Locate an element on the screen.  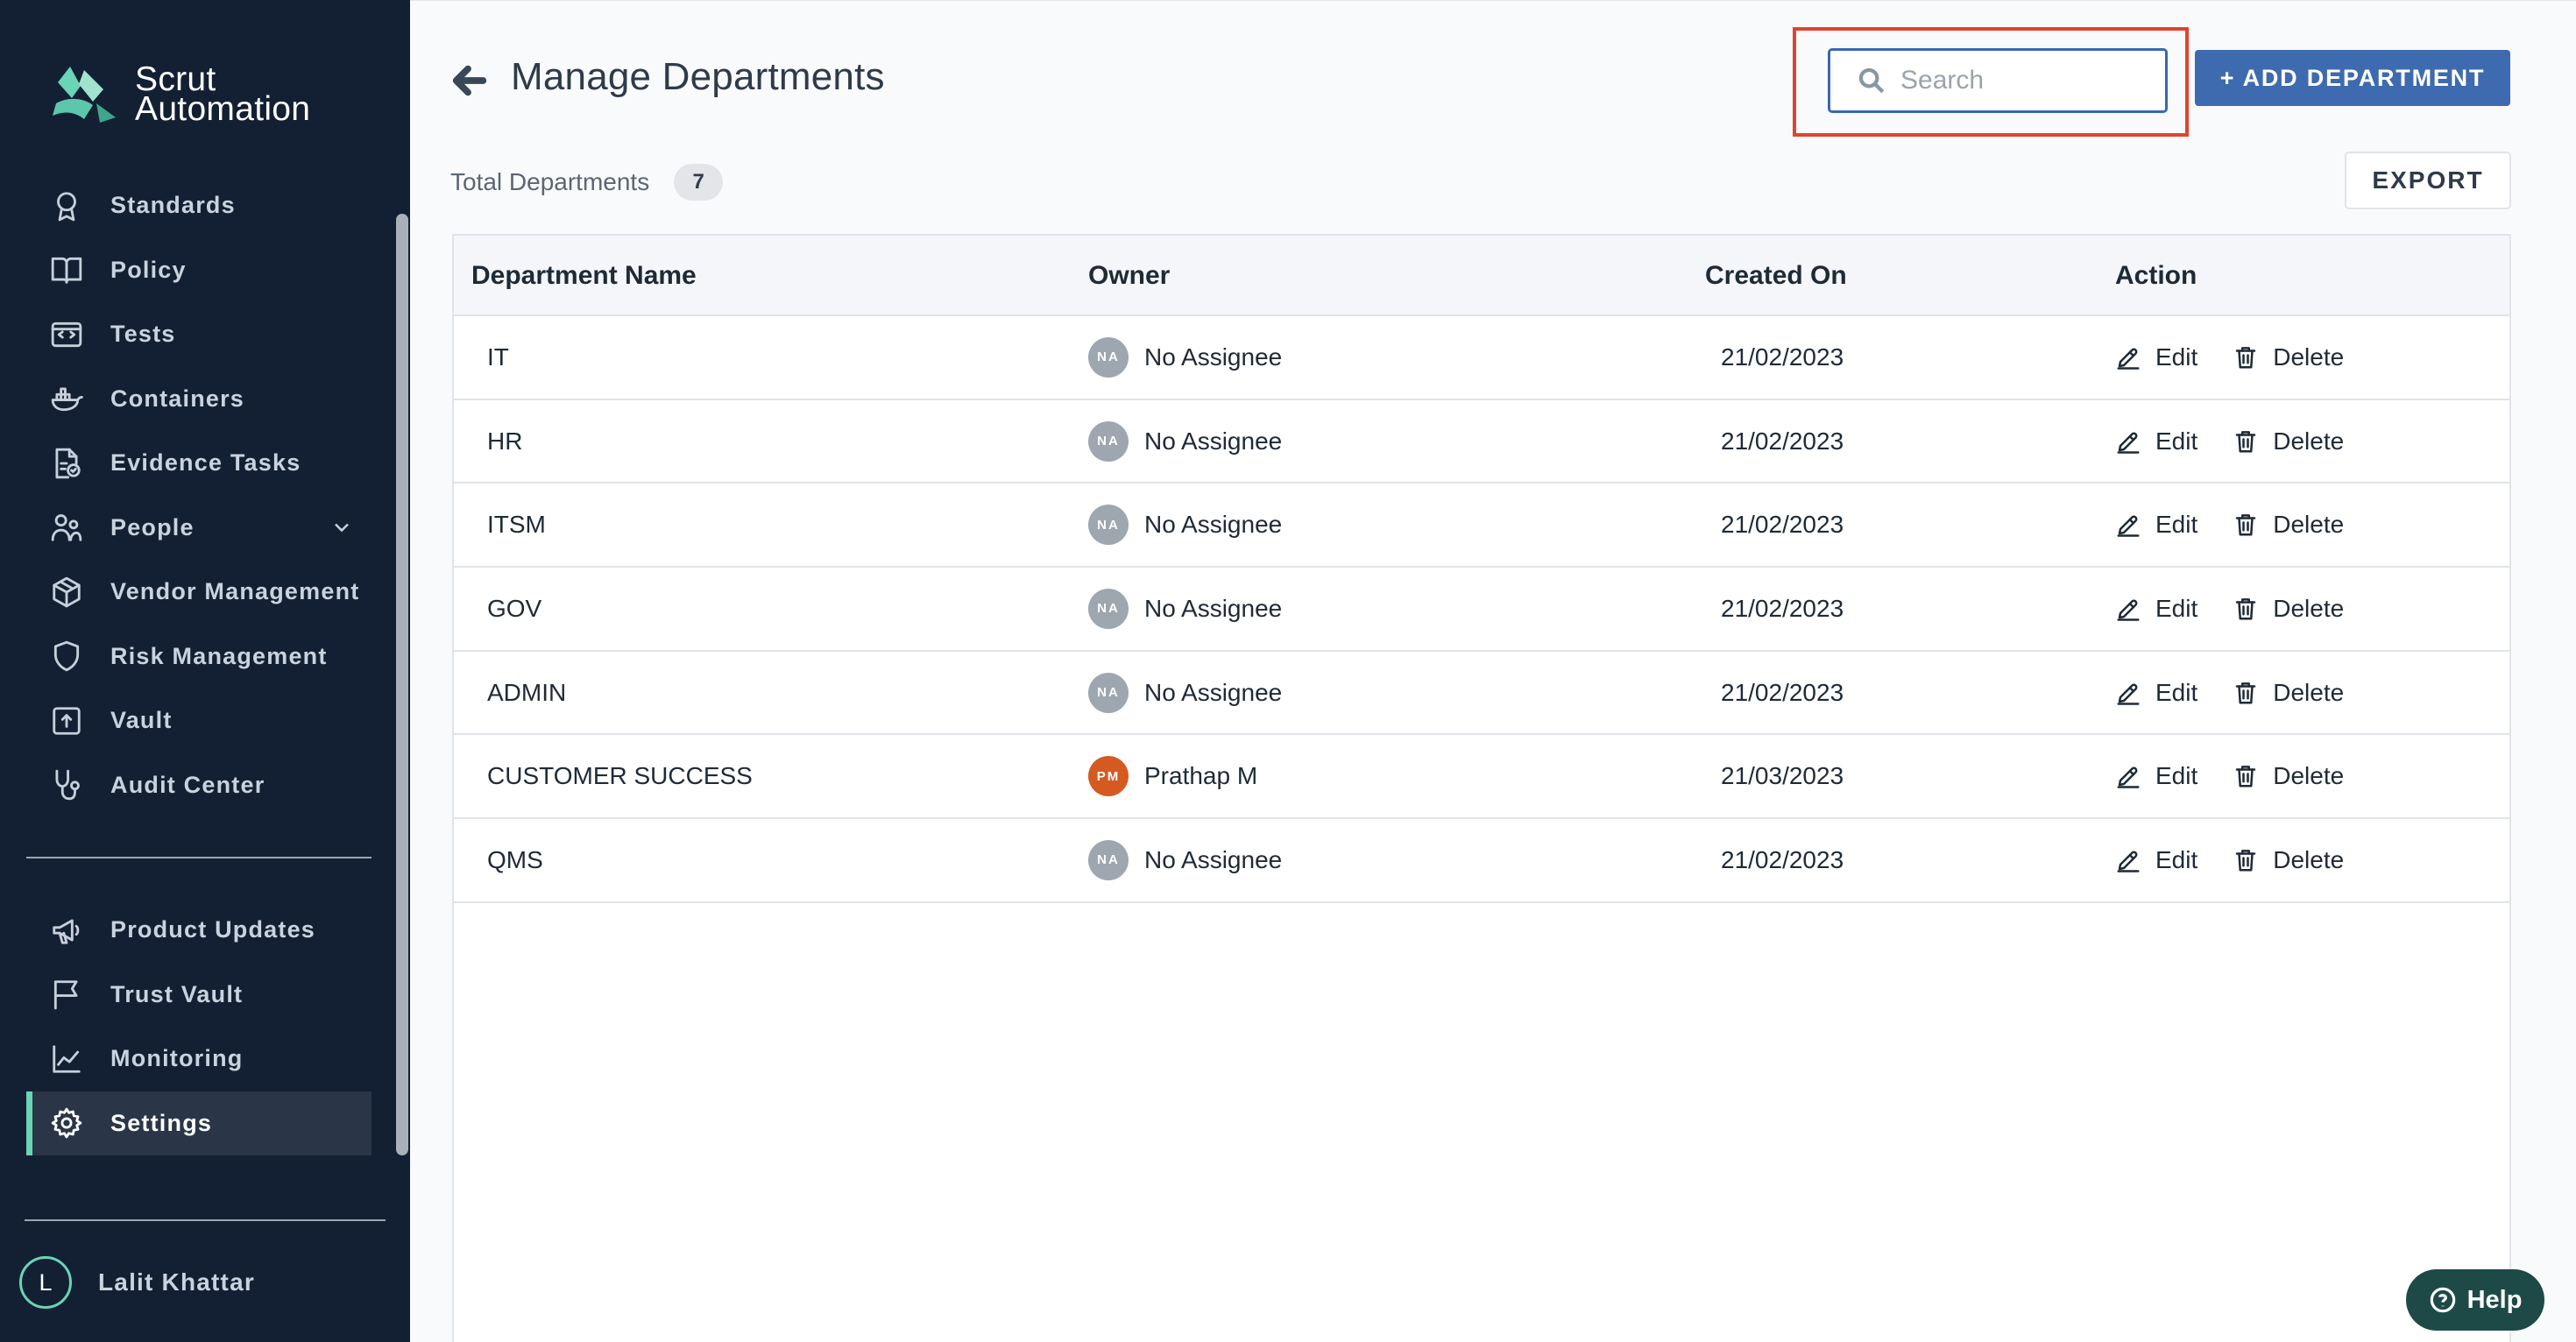
sidebar-item-audit-center: Audit Center is located at coordinates (199, 786).